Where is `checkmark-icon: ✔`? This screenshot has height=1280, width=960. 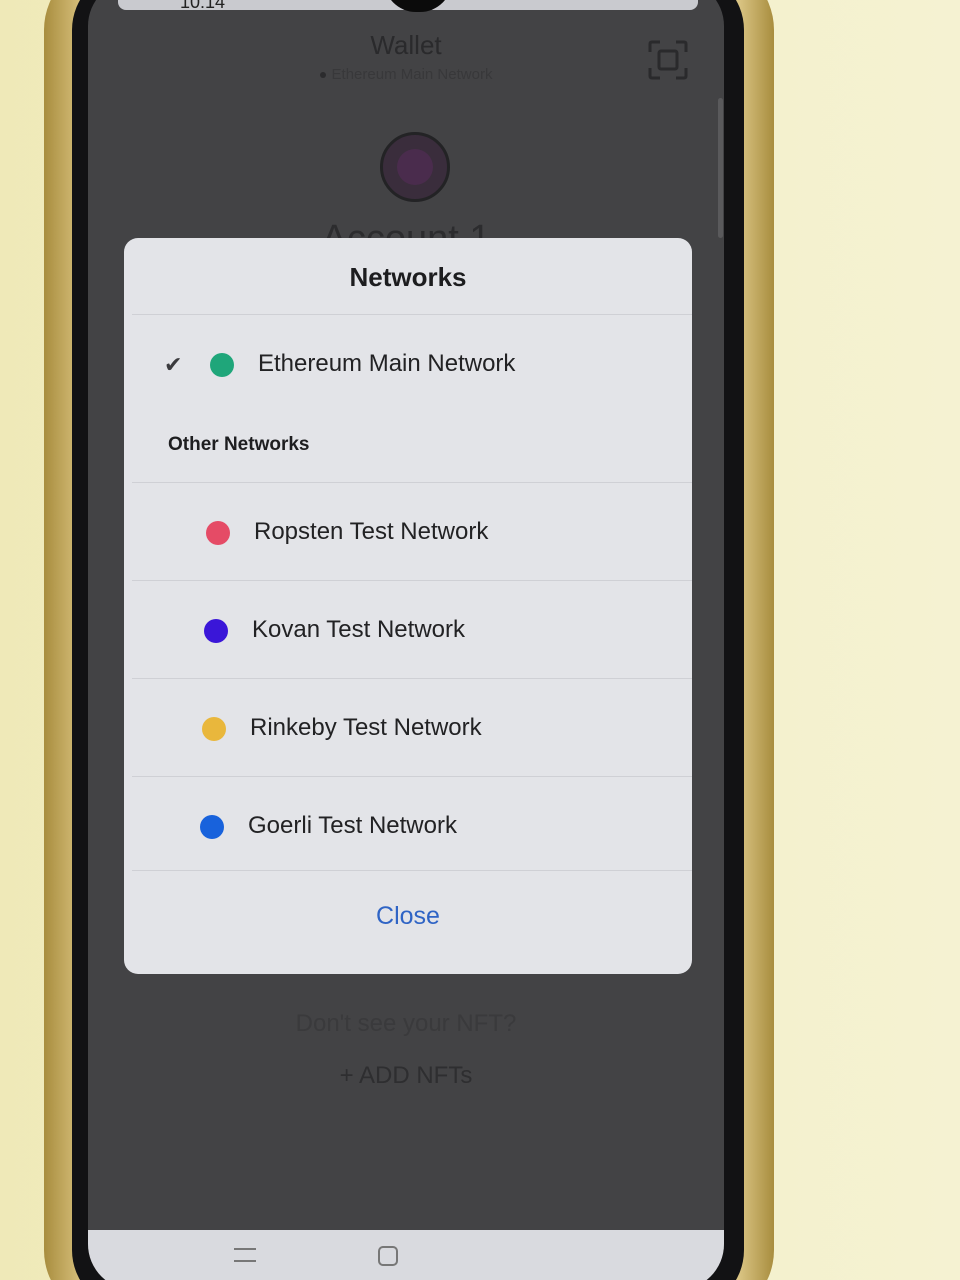
checkmark-icon: ✔ is located at coordinates (173, 364).